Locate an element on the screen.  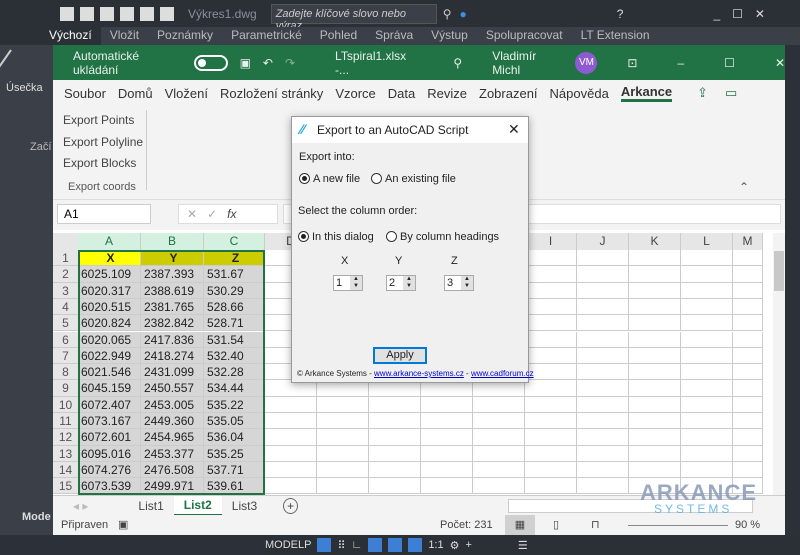
cell: 535.05 is located at coordinates (234, 421).